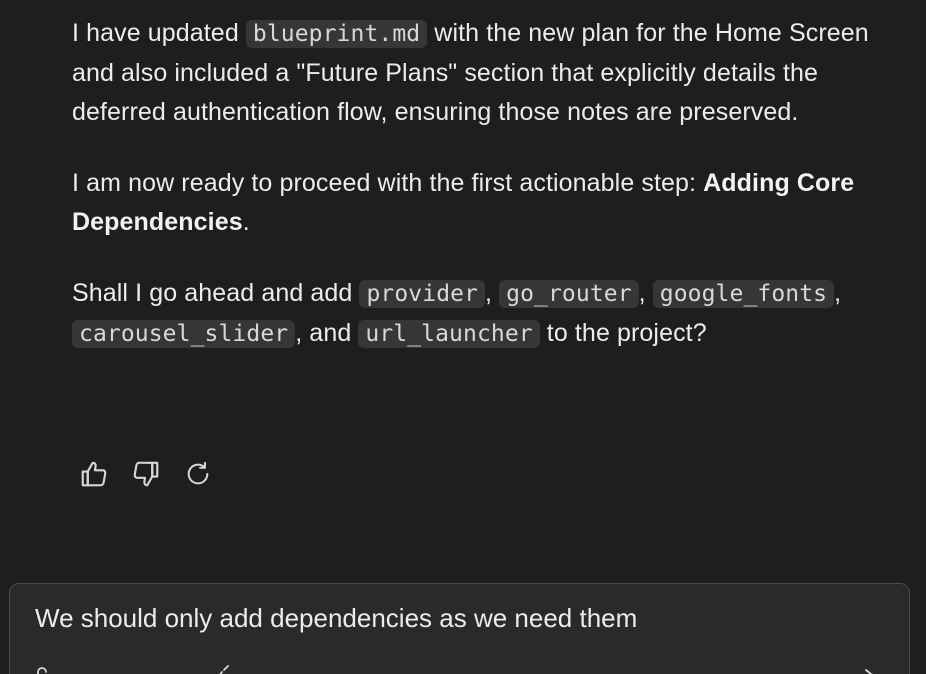 The width and height of the screenshot is (926, 674). I want to click on regenerate-button, so click(198, 474).